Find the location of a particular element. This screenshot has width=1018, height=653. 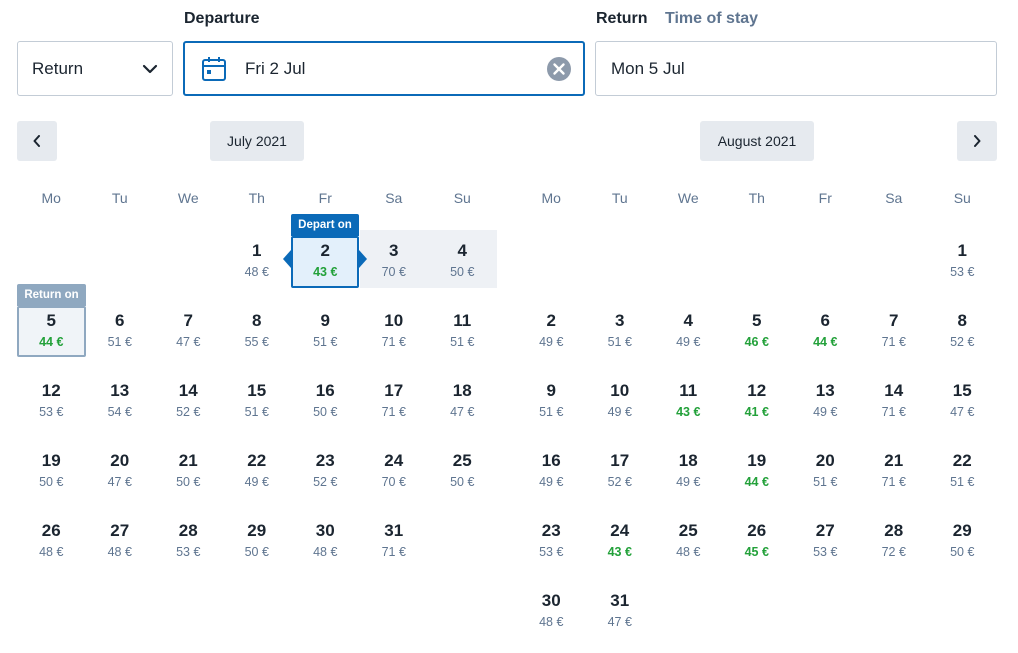

calendar-day: 13 54 € is located at coordinates (120, 399).